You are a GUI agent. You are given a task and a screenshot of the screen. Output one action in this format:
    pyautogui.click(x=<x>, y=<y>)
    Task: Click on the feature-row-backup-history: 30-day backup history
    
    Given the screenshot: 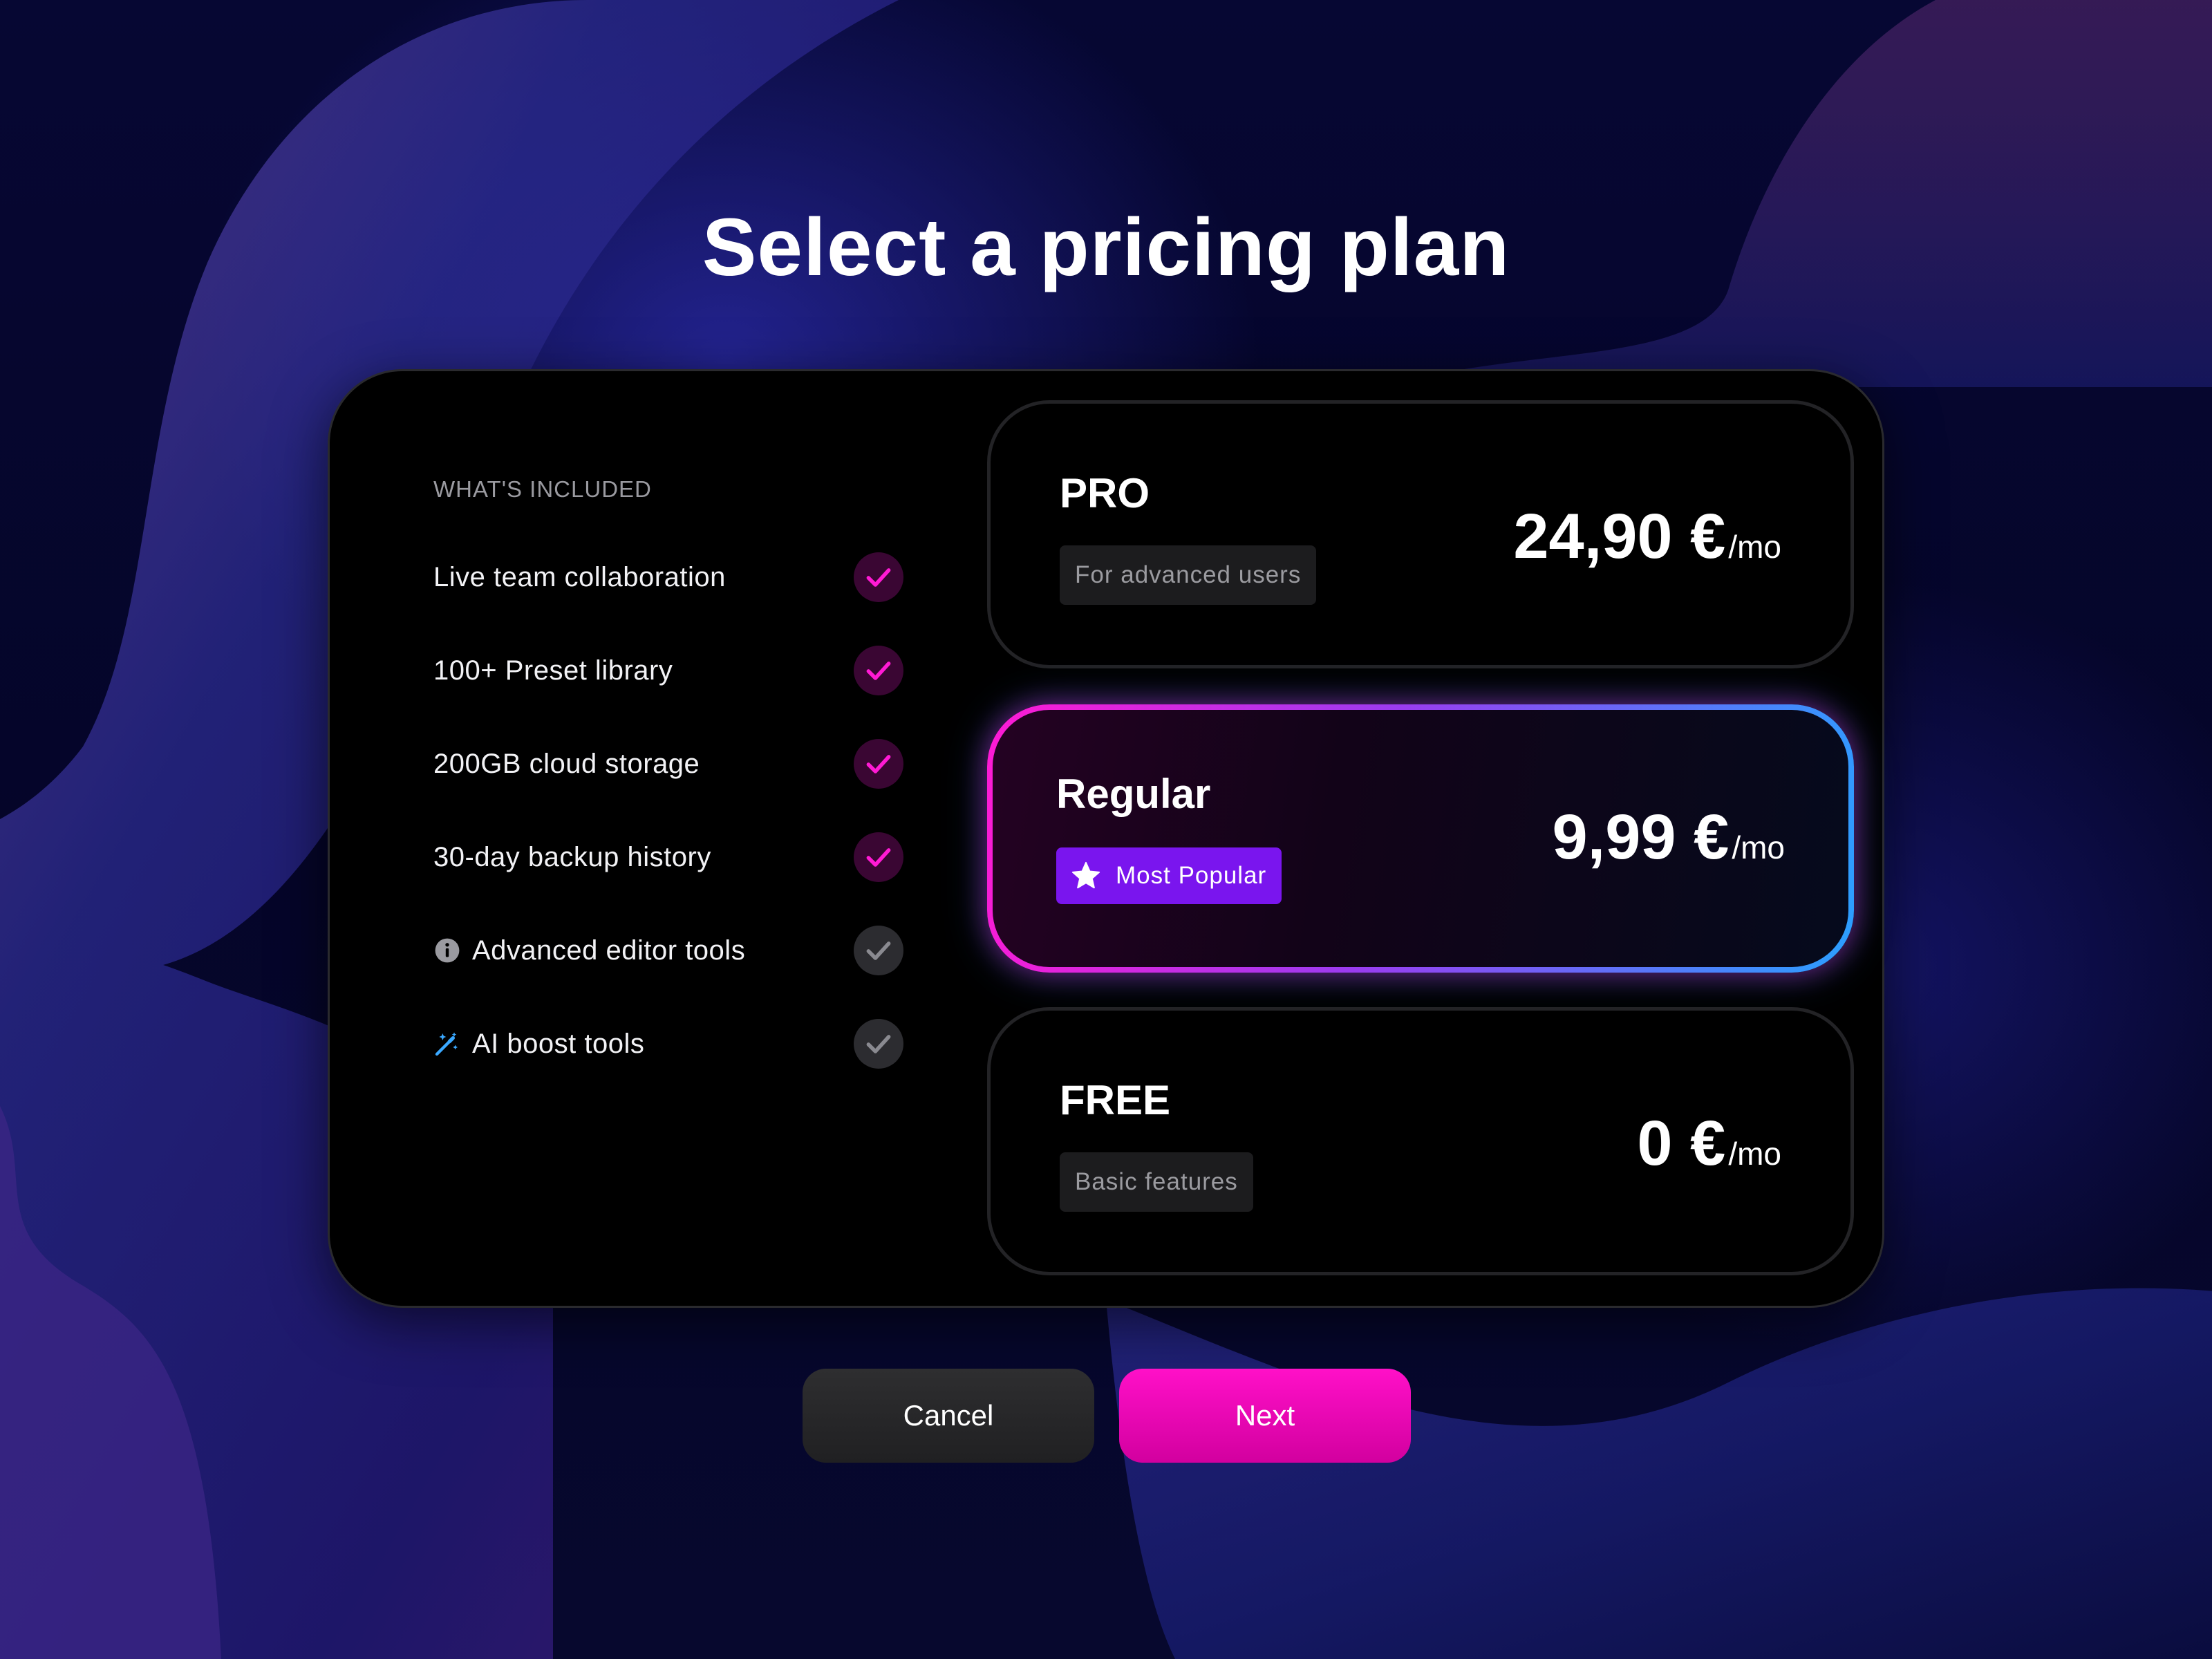 What is the action you would take?
    pyautogui.click(x=668, y=857)
    